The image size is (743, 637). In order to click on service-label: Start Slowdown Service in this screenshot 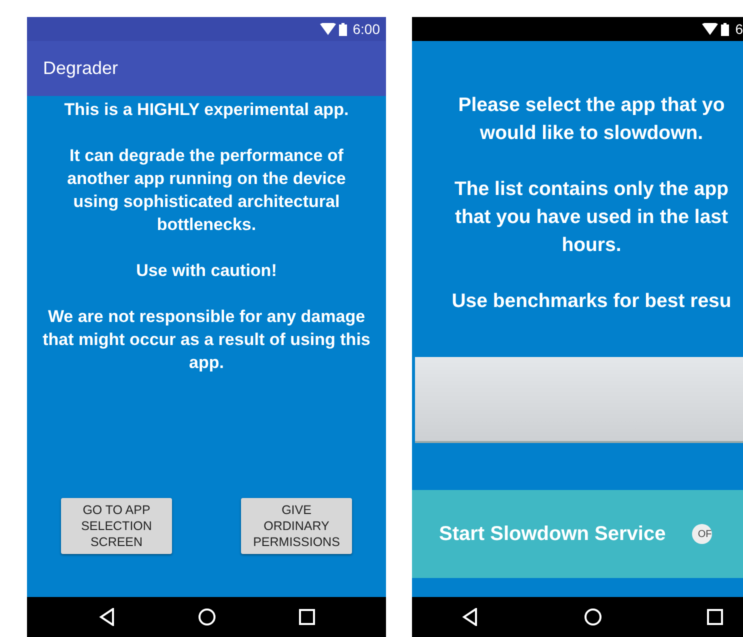, I will do `click(552, 534)`.